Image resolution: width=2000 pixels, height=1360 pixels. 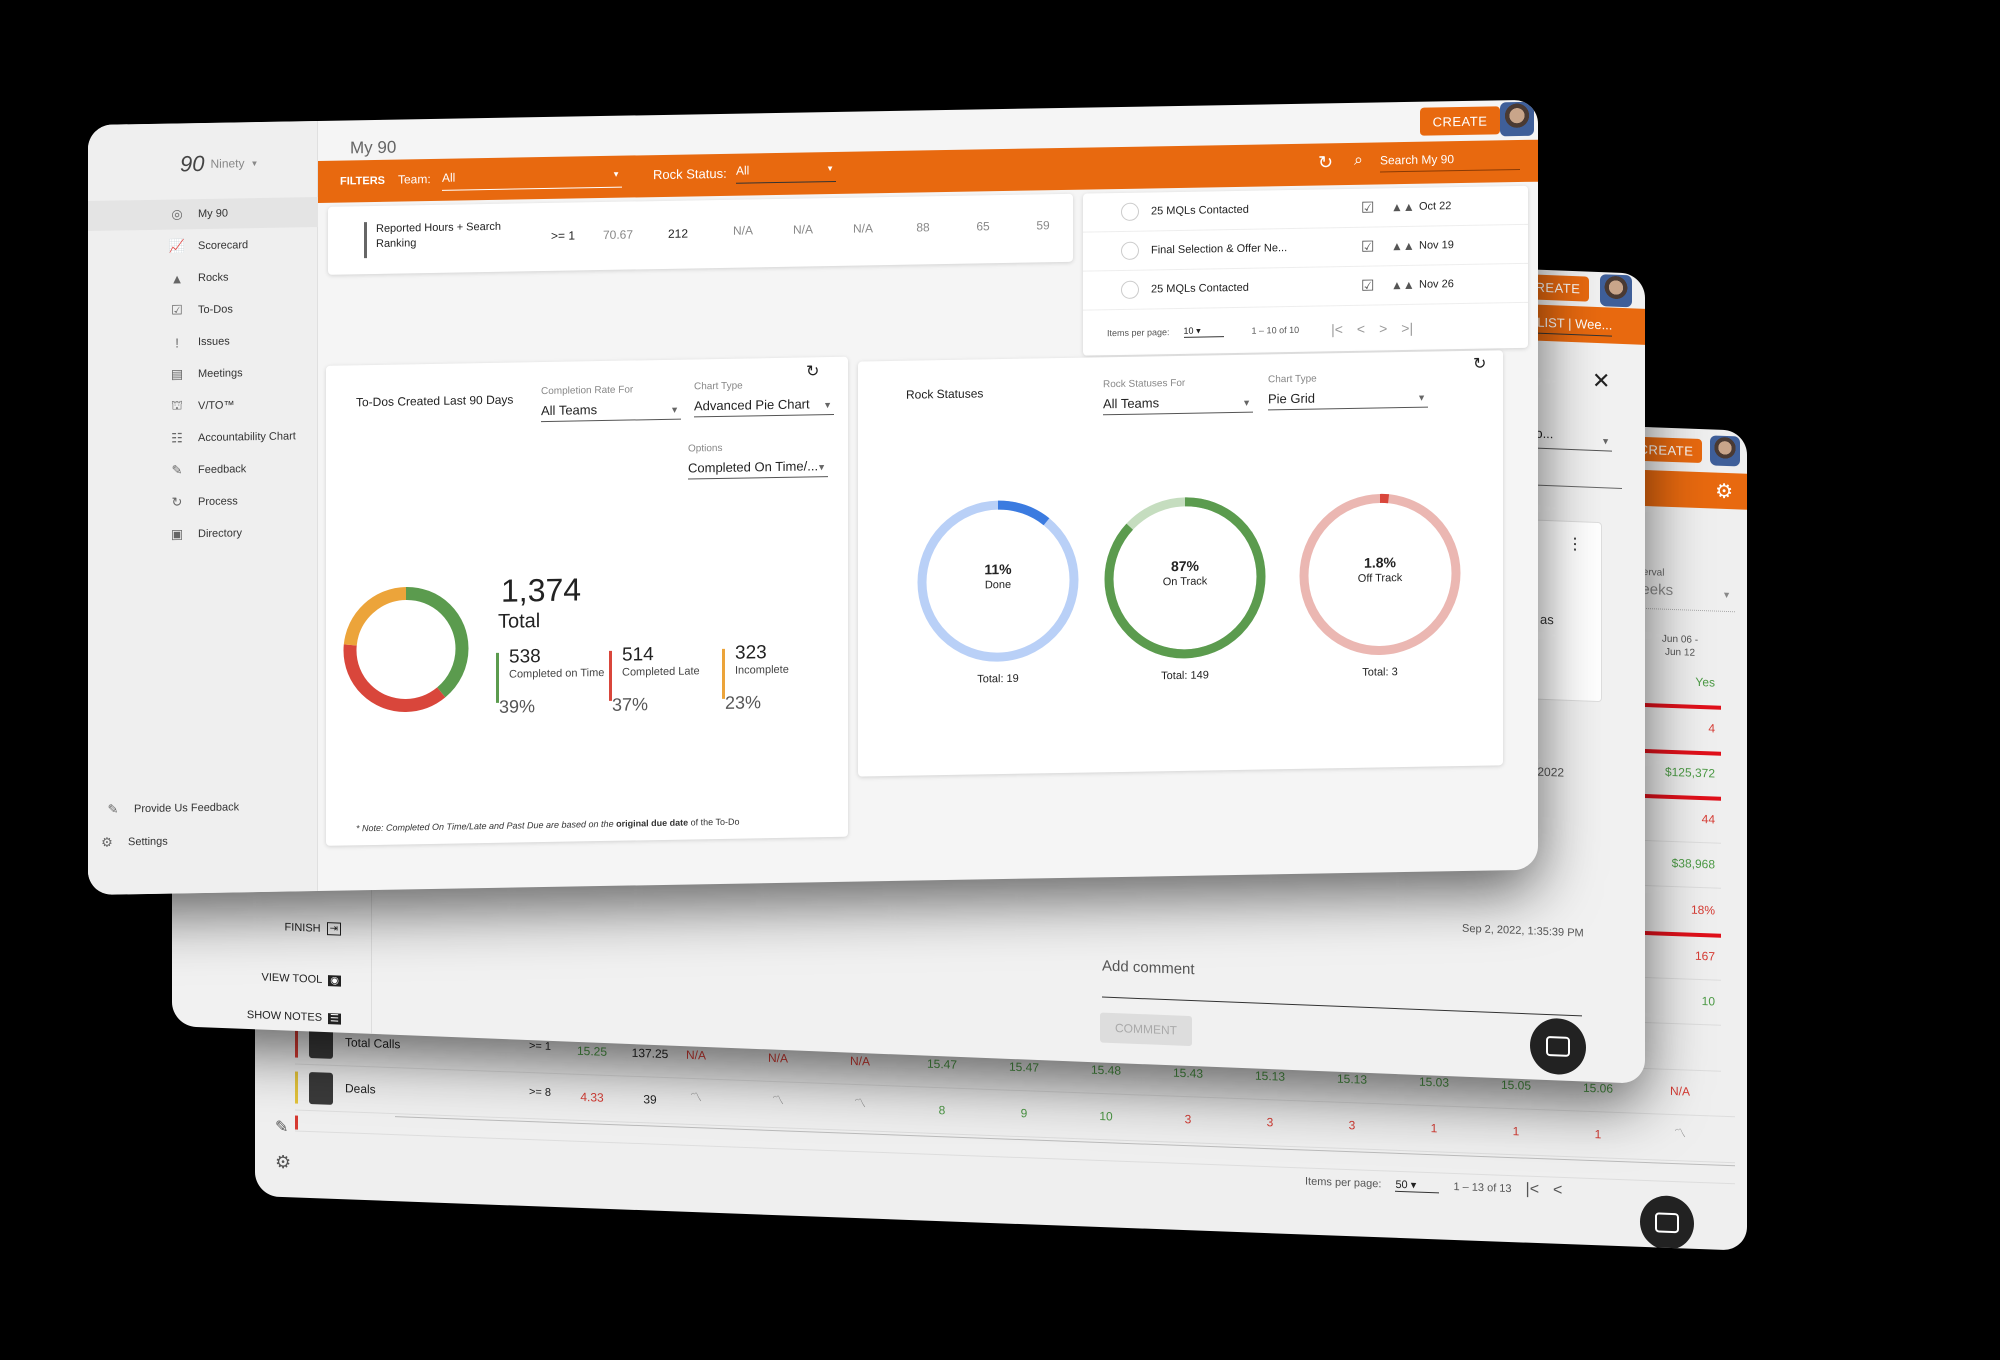 I want to click on sidebar-item-accountability-chart: ☷ Accountability Chart, so click(x=203, y=438).